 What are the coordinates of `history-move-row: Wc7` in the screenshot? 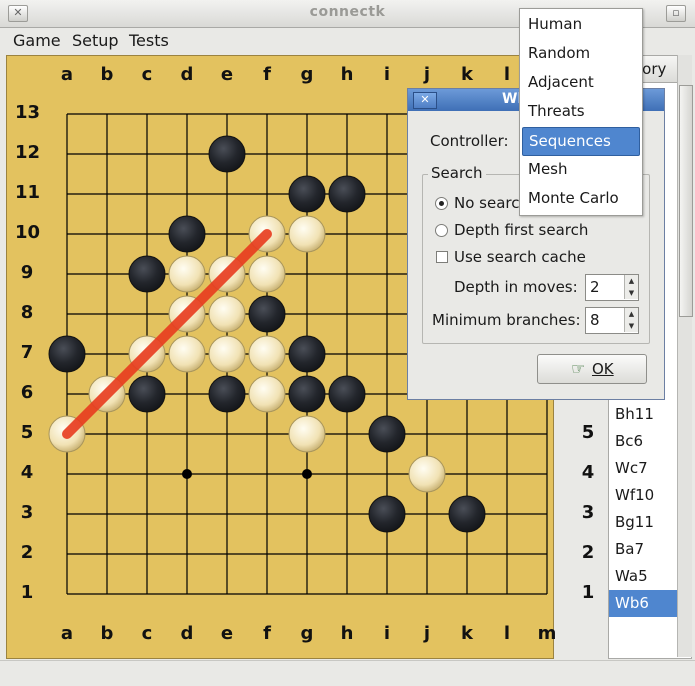 It's located at (647, 468).